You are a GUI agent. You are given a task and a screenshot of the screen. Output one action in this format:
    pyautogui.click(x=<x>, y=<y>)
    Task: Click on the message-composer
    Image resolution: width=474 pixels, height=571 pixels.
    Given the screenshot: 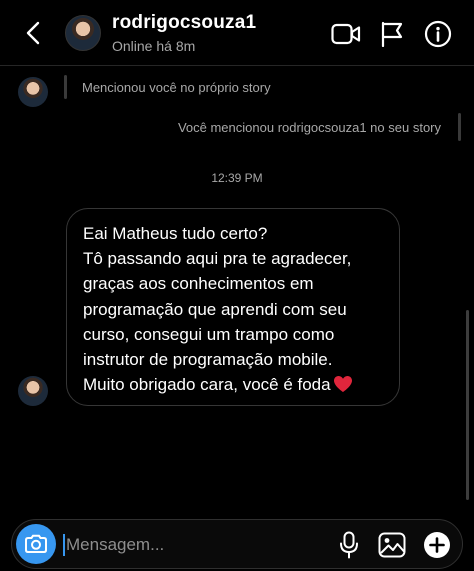 What is the action you would take?
    pyautogui.click(x=237, y=544)
    